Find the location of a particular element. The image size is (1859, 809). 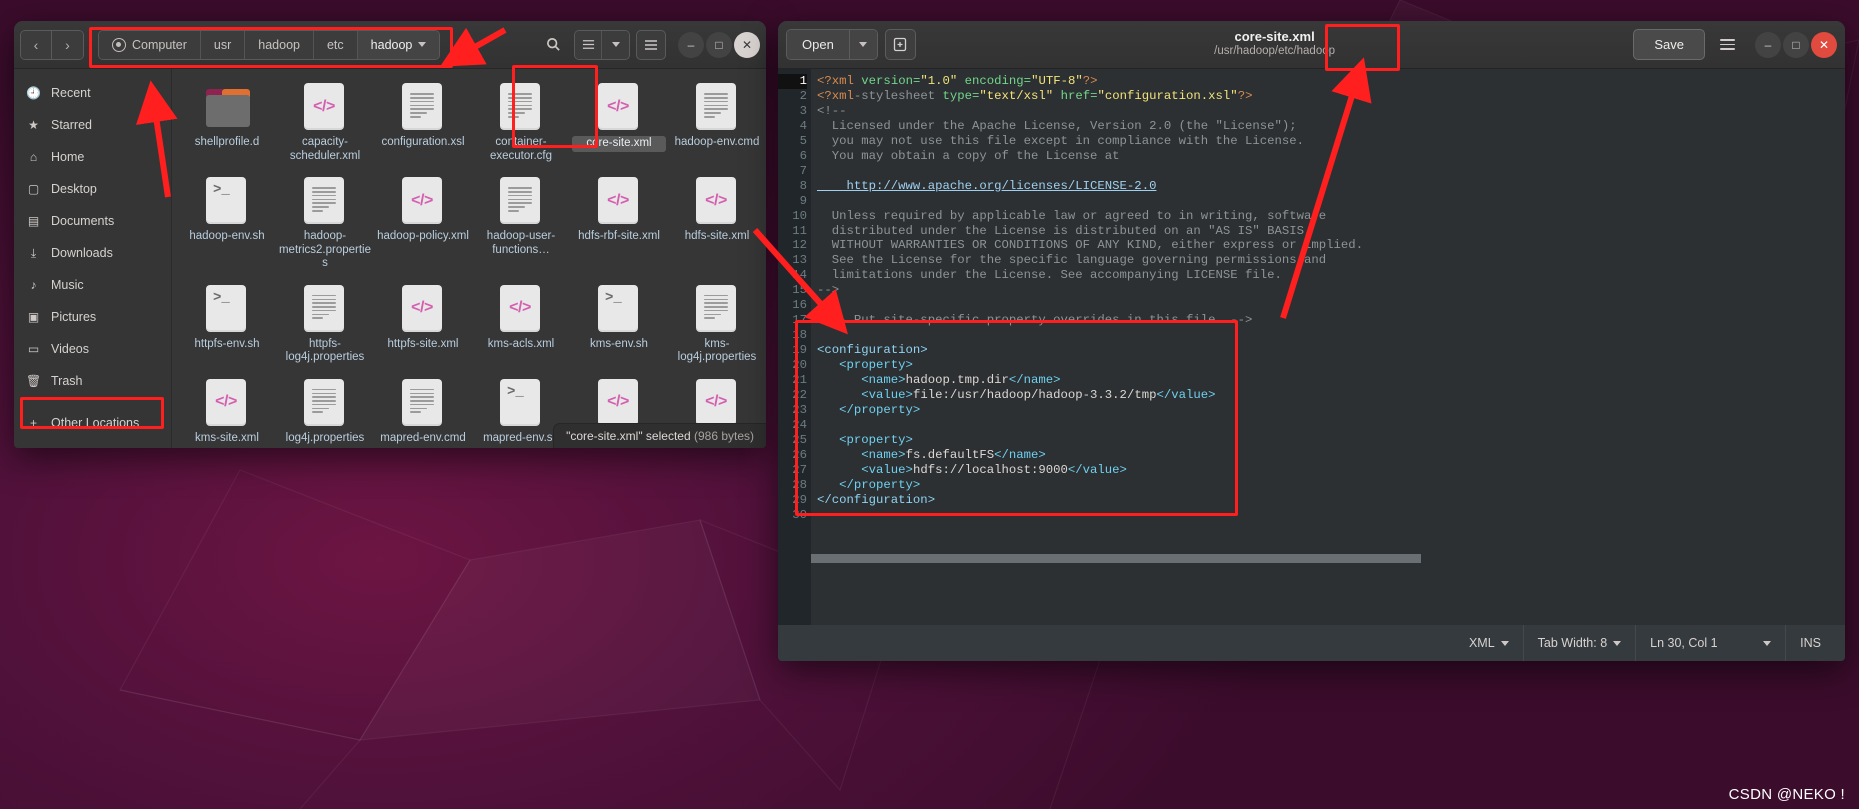

language-selector: XML is located at coordinates (1489, 643).